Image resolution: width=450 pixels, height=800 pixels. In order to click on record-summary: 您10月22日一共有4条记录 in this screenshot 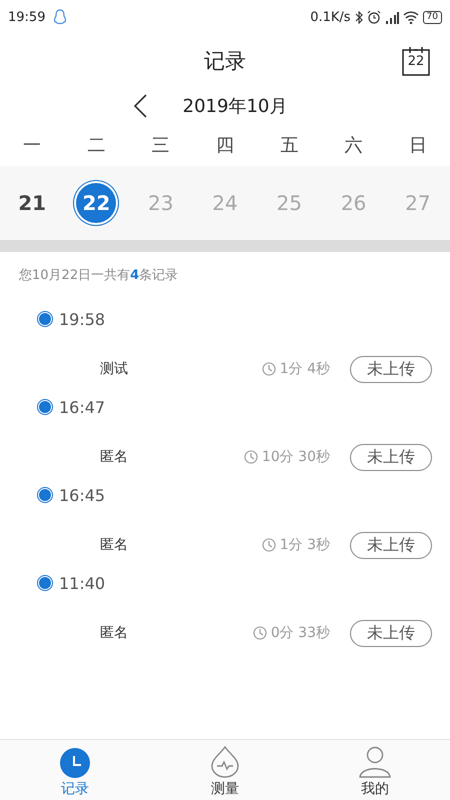, I will do `click(99, 275)`.